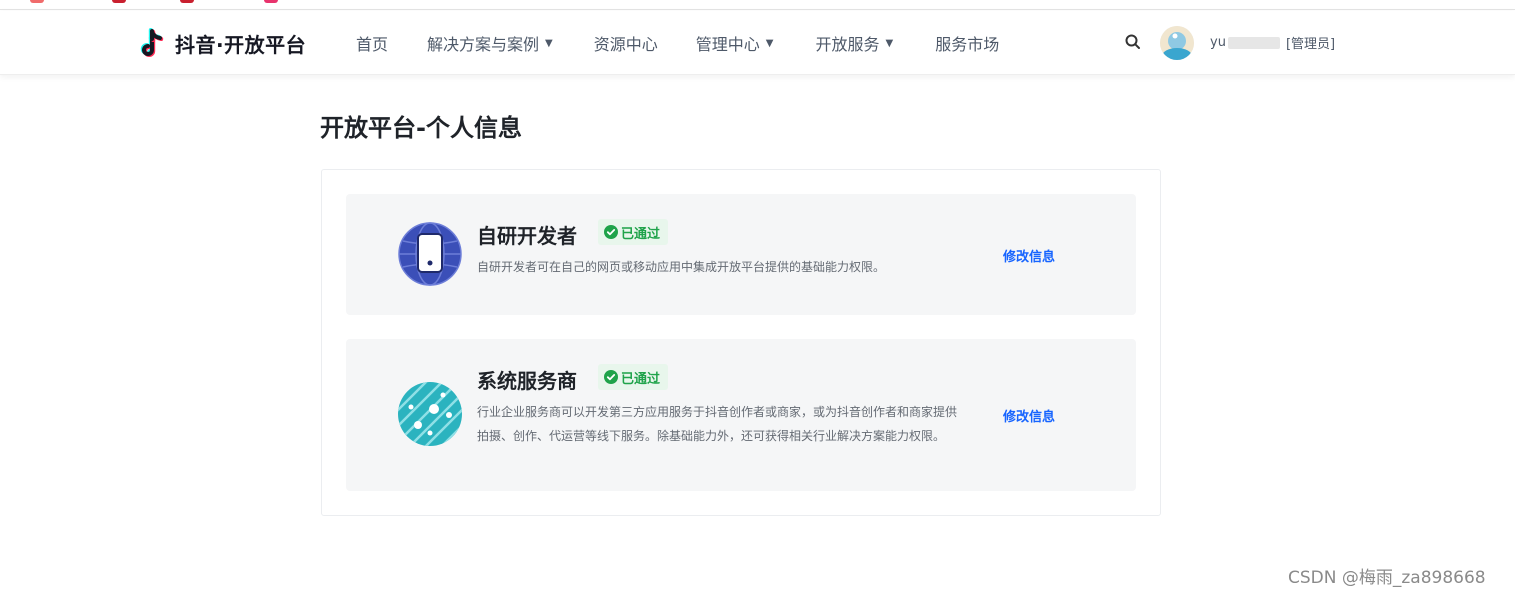 The height and width of the screenshot is (593, 1515). What do you see at coordinates (152, 42) in the screenshot?
I see `douyin-logo-icon` at bounding box center [152, 42].